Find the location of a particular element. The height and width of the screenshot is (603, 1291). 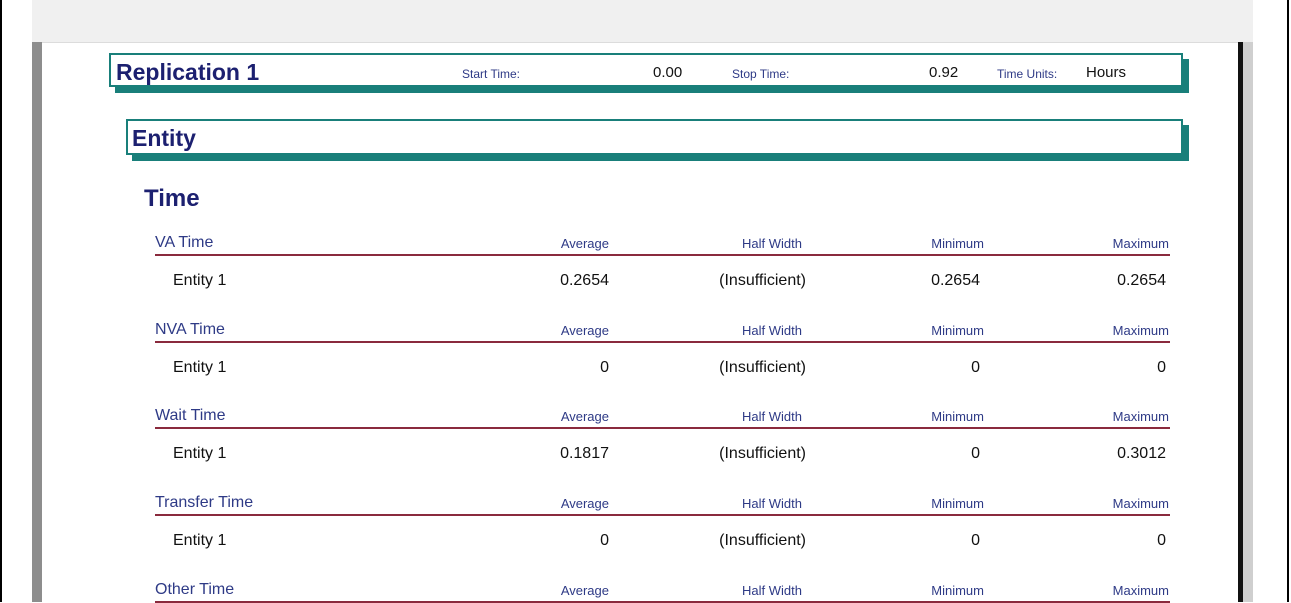

section-title: Transfer Time is located at coordinates (204, 502).